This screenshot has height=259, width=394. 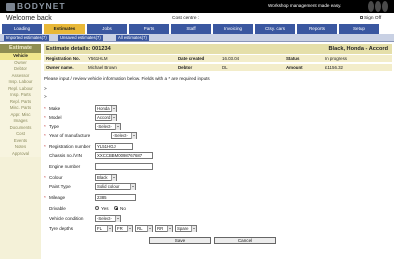 I want to click on chassis-label: Chassis no./VIN, so click(x=65, y=155).